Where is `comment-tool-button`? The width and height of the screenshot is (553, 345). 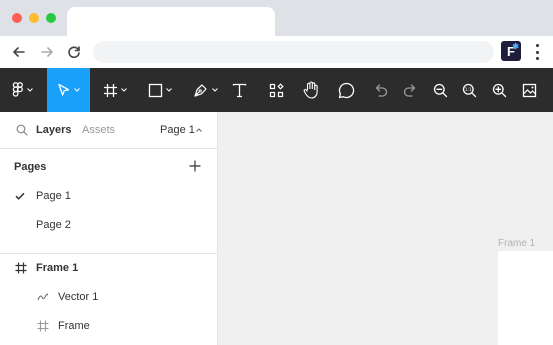
comment-tool-button is located at coordinates (346, 90).